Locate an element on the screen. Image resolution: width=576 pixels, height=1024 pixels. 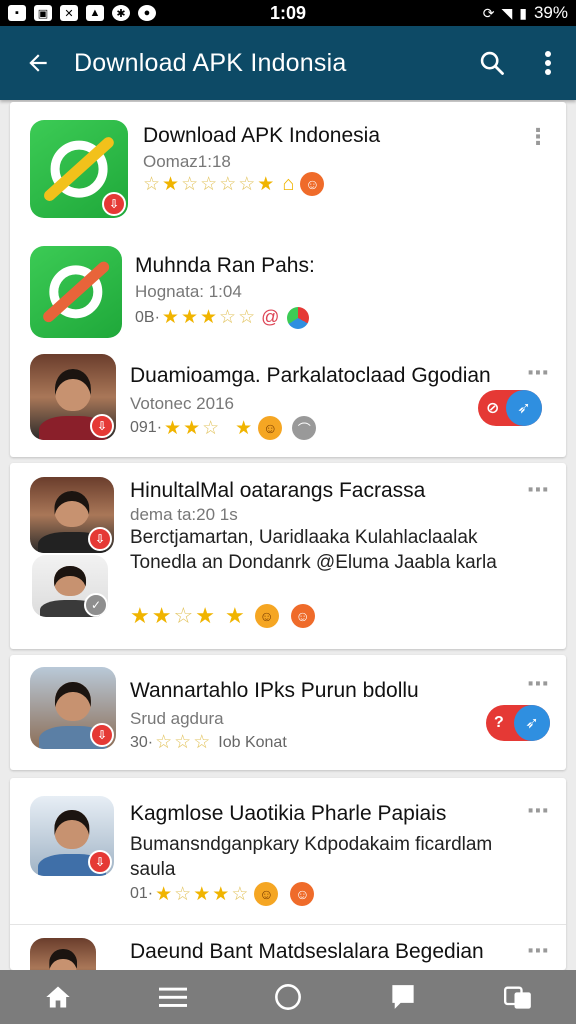
item-subtitle: Srud agdura is located at coordinates (177, 718).